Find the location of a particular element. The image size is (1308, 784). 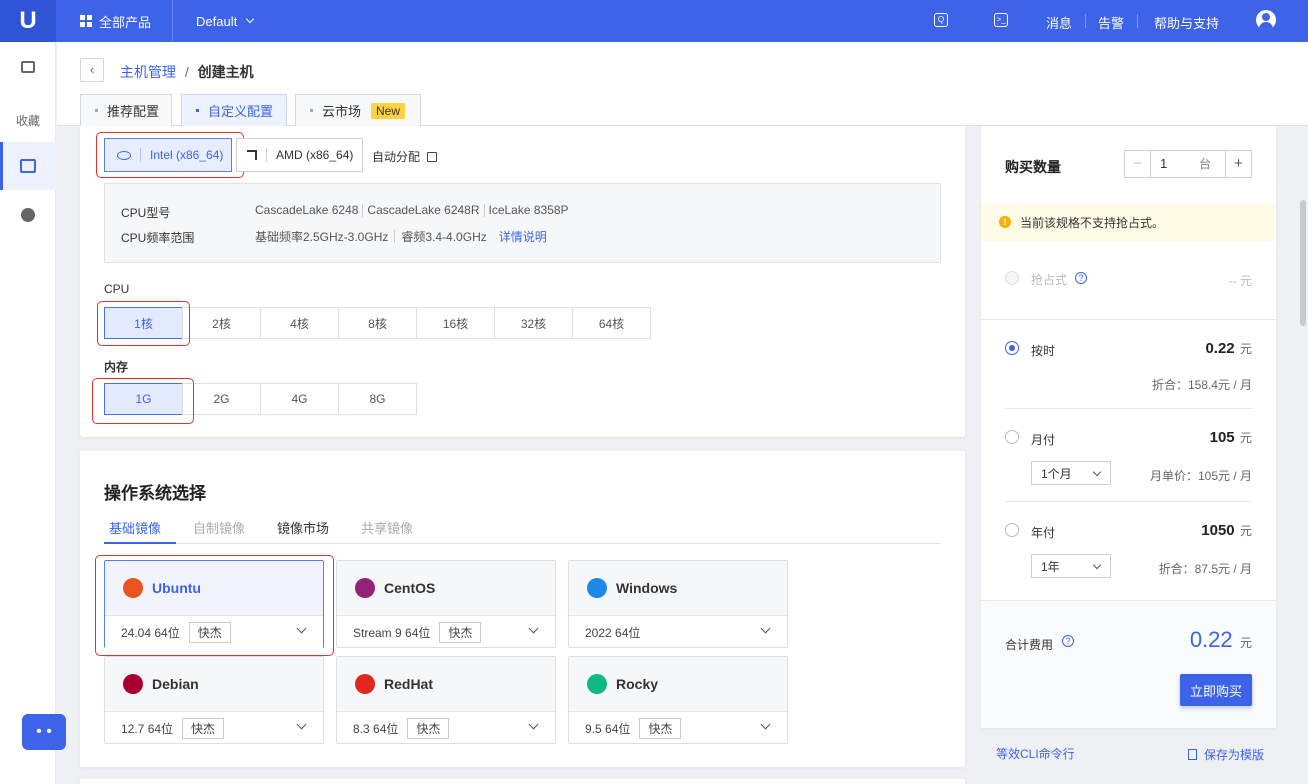

os-tab-custom: 自制镜像 is located at coordinates (219, 527).